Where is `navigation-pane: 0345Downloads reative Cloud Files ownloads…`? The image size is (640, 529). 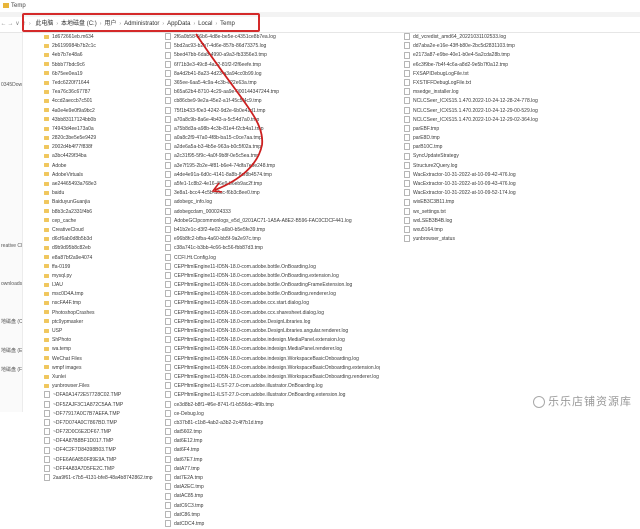
navigation-pane: 0345Downloads reative Cloud Files ownloads… is located at coordinates (11, 222).